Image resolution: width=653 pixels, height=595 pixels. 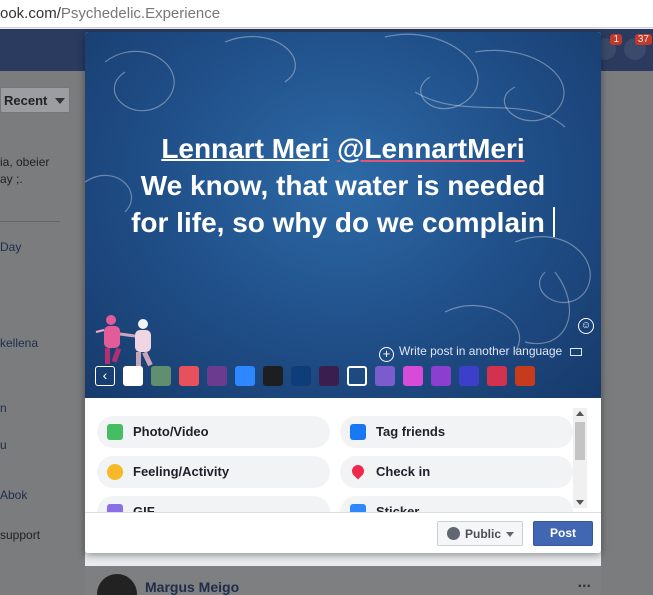 I want to click on notification-badge: 37, so click(x=643, y=39).